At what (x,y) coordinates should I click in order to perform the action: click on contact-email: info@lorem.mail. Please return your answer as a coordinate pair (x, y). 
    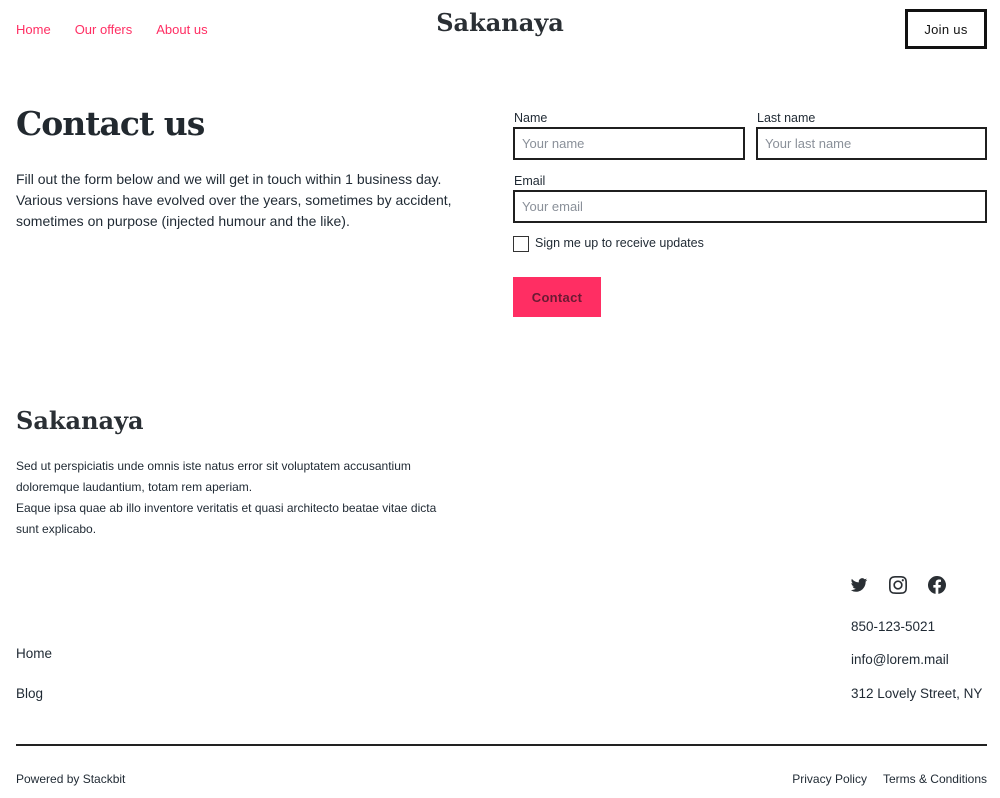
    Looking at the image, I should click on (900, 659).